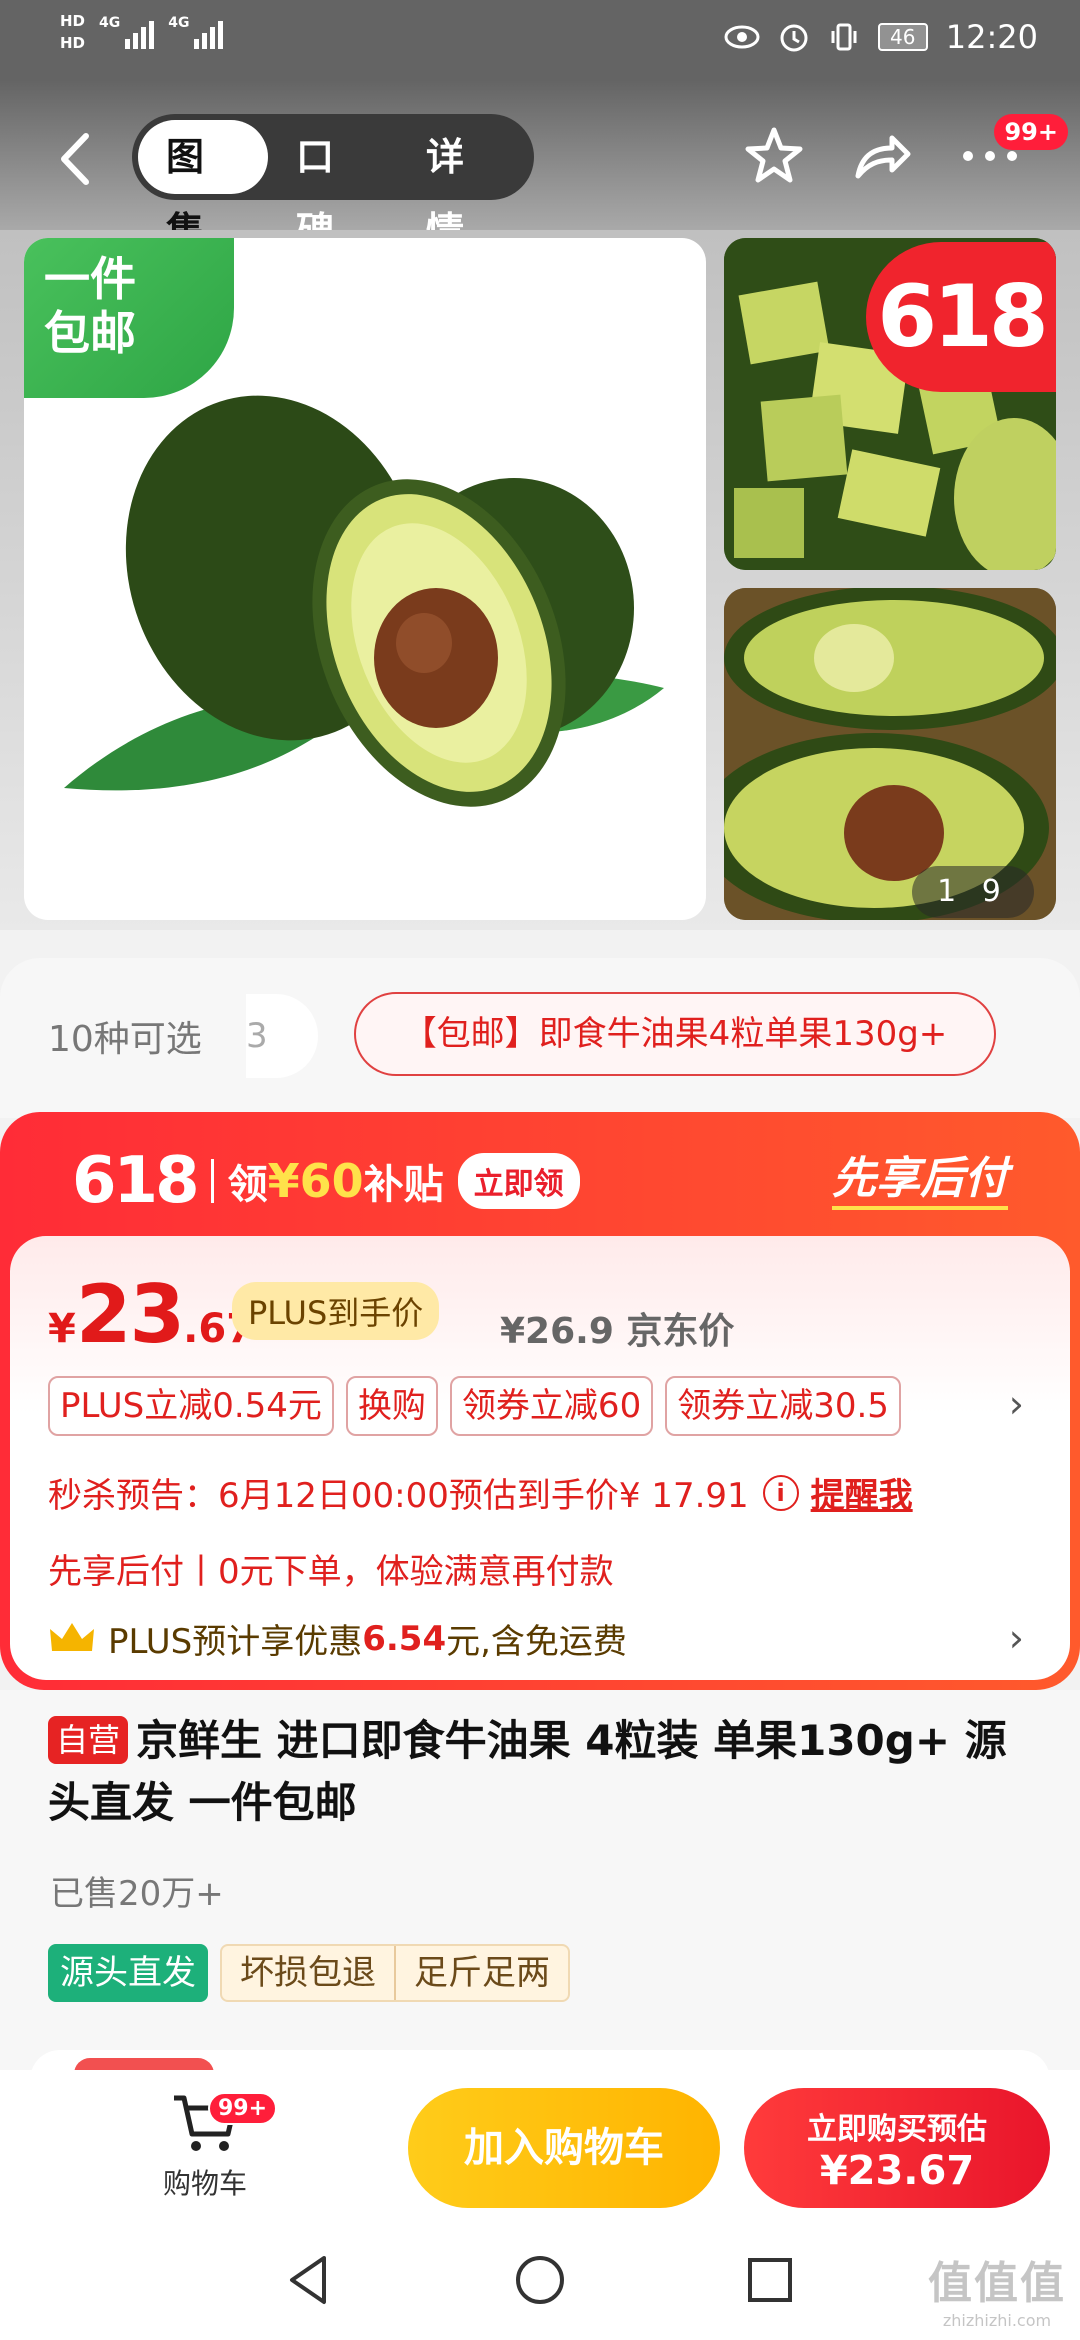  I want to click on cart-label: 购物车, so click(204, 2183).